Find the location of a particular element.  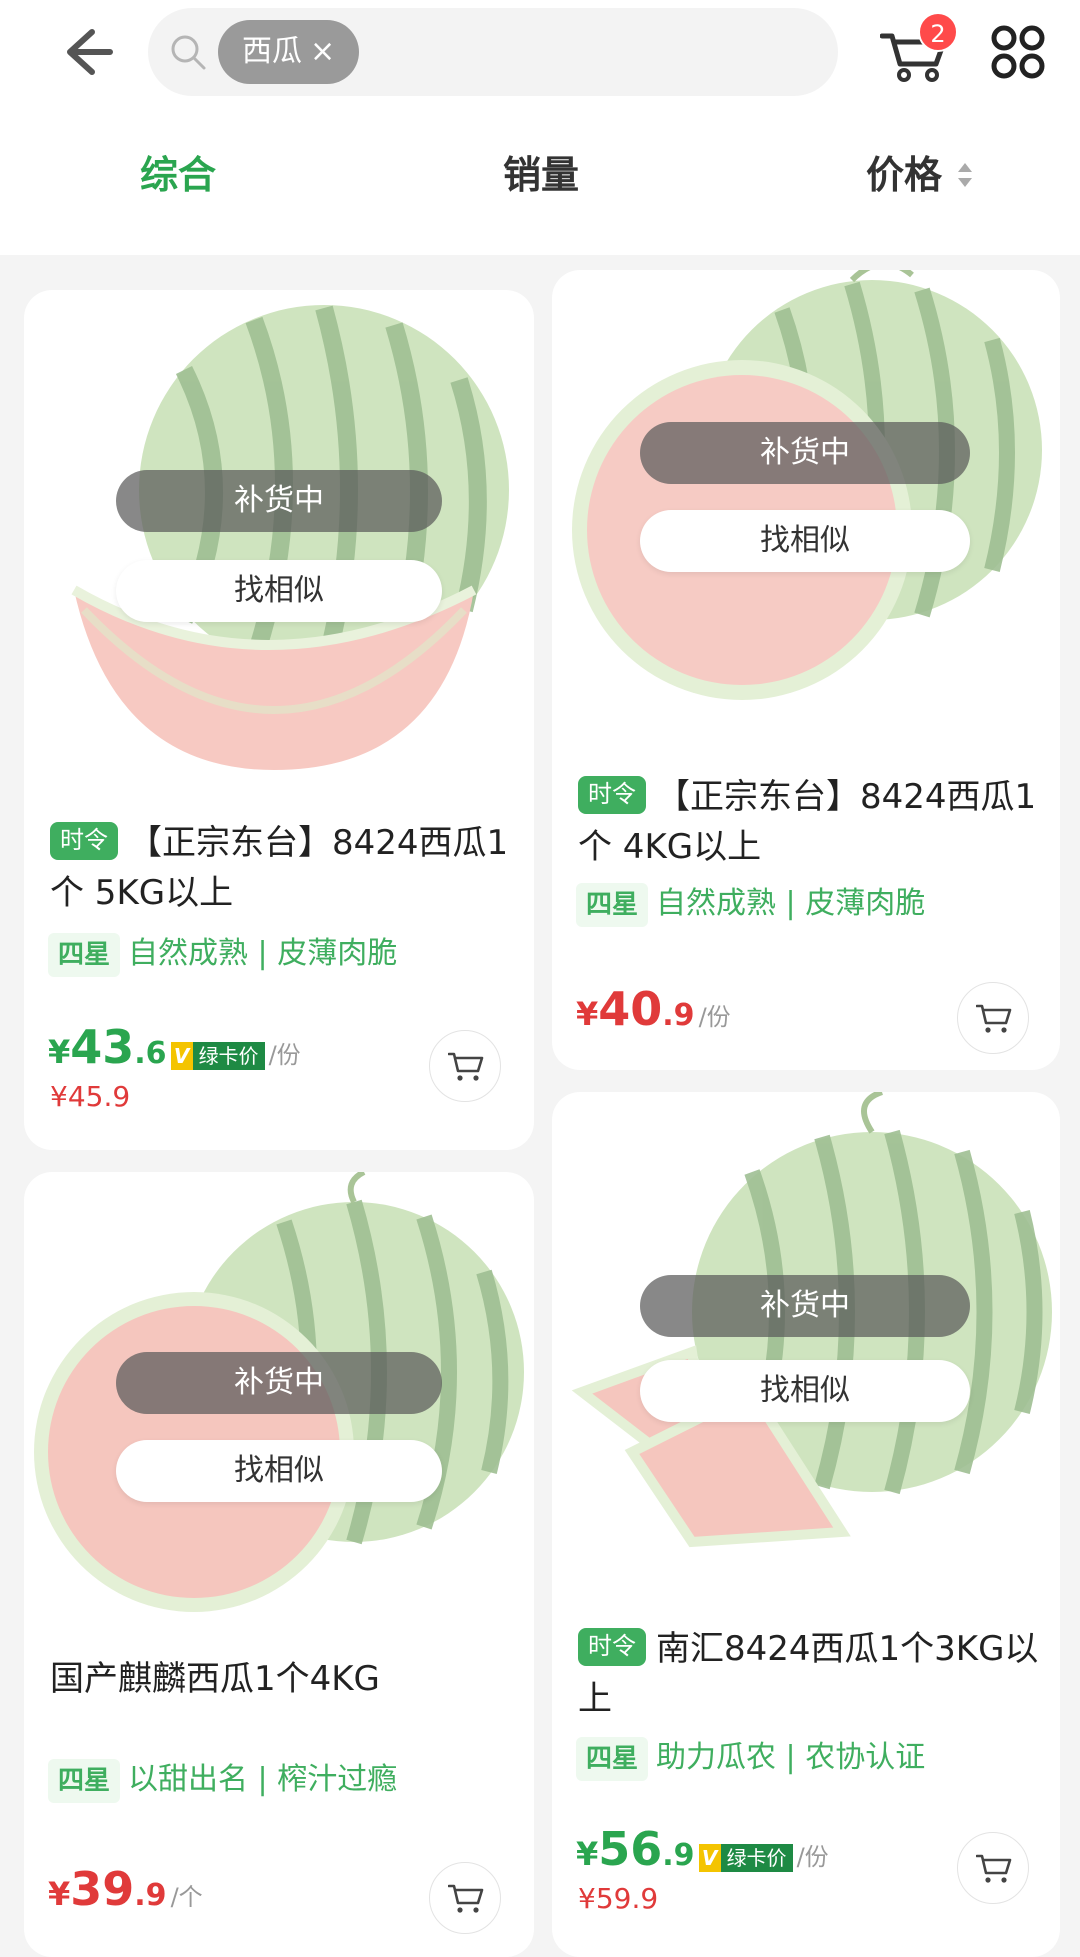

feature-text: 以甜出名 | 榨汁过瘾 is located at coordinates (263, 1779).